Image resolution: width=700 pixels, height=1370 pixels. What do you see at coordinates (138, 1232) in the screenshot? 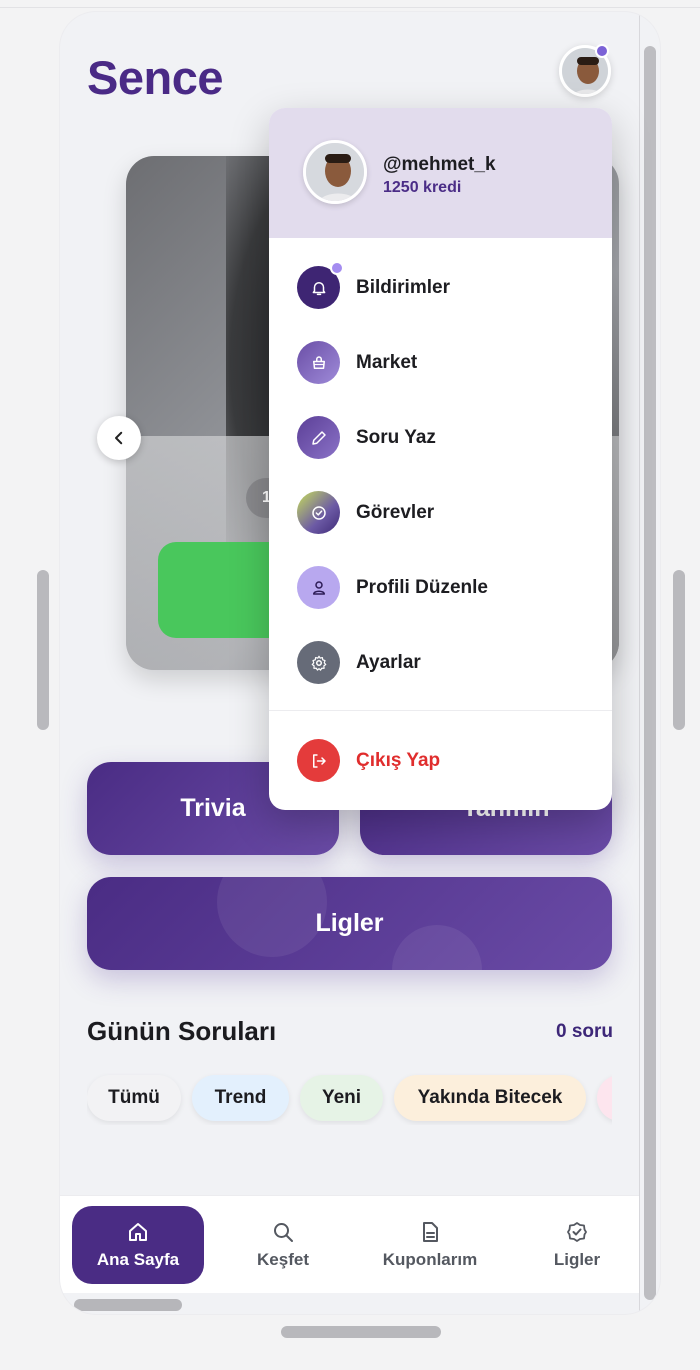
I see `home-icon` at bounding box center [138, 1232].